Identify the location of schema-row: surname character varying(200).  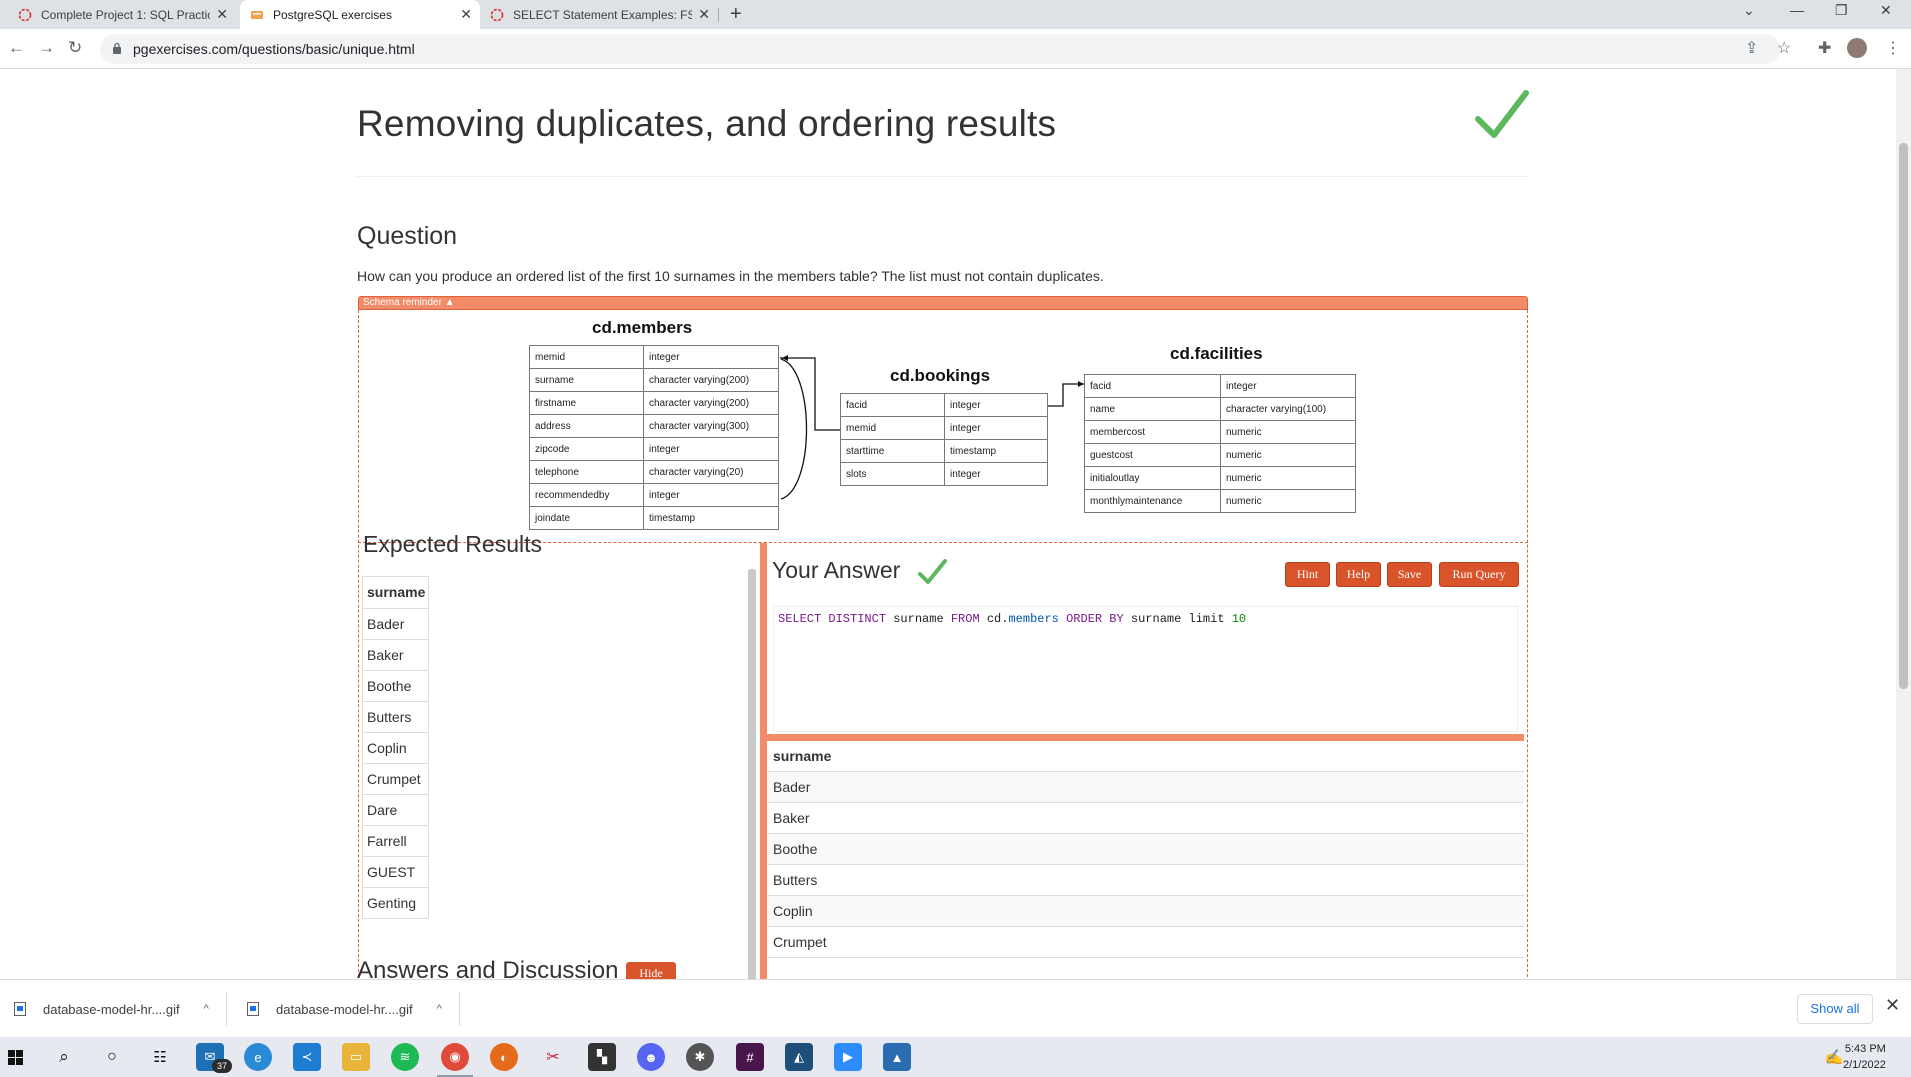
(654, 380).